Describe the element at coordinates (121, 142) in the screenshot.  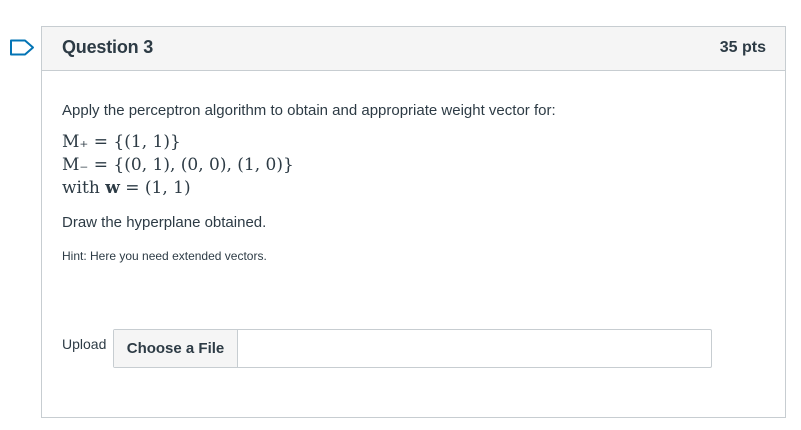
I see `m-plus-set: M₊ = {(1, 1)}` at that location.